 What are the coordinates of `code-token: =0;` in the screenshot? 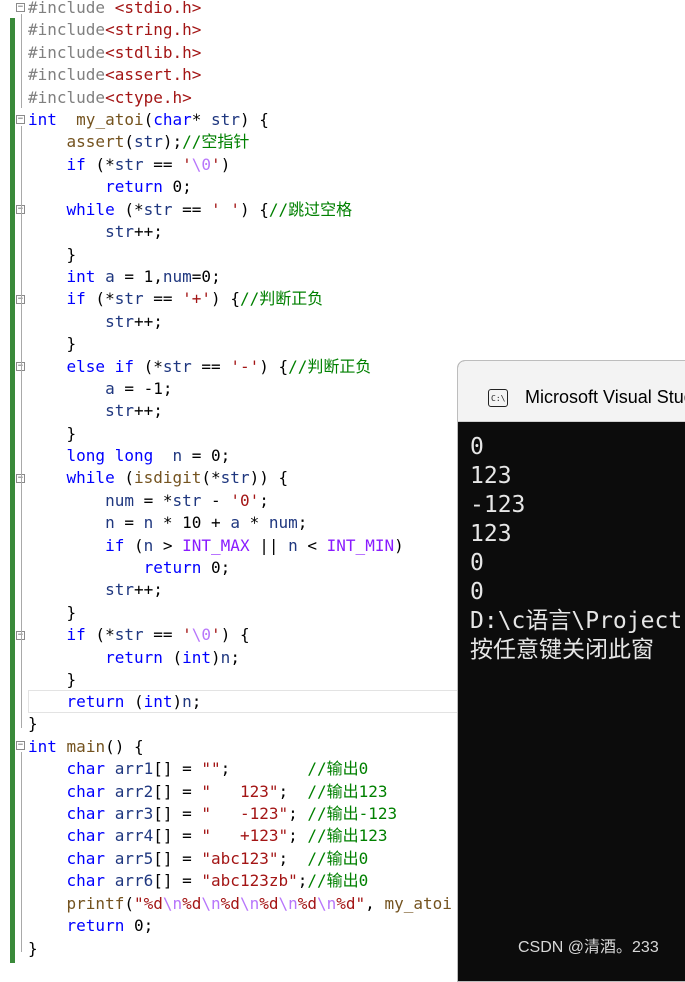 It's located at (206, 276).